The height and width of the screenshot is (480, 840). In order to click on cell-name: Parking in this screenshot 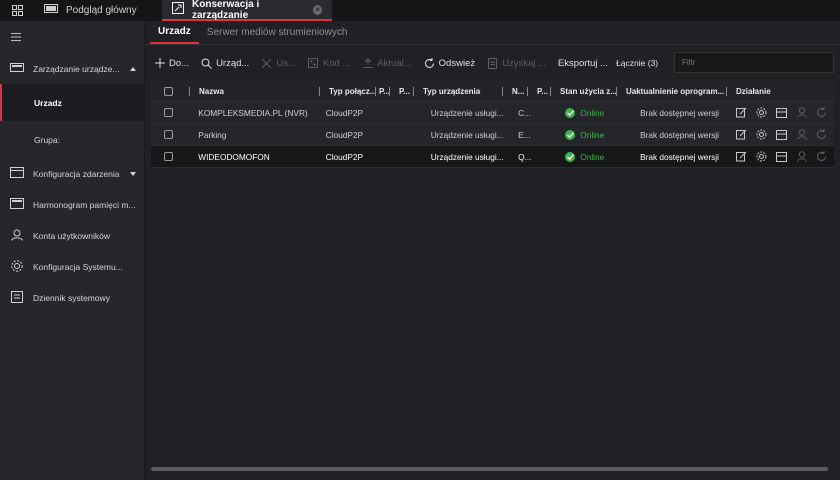, I will do `click(212, 134)`.